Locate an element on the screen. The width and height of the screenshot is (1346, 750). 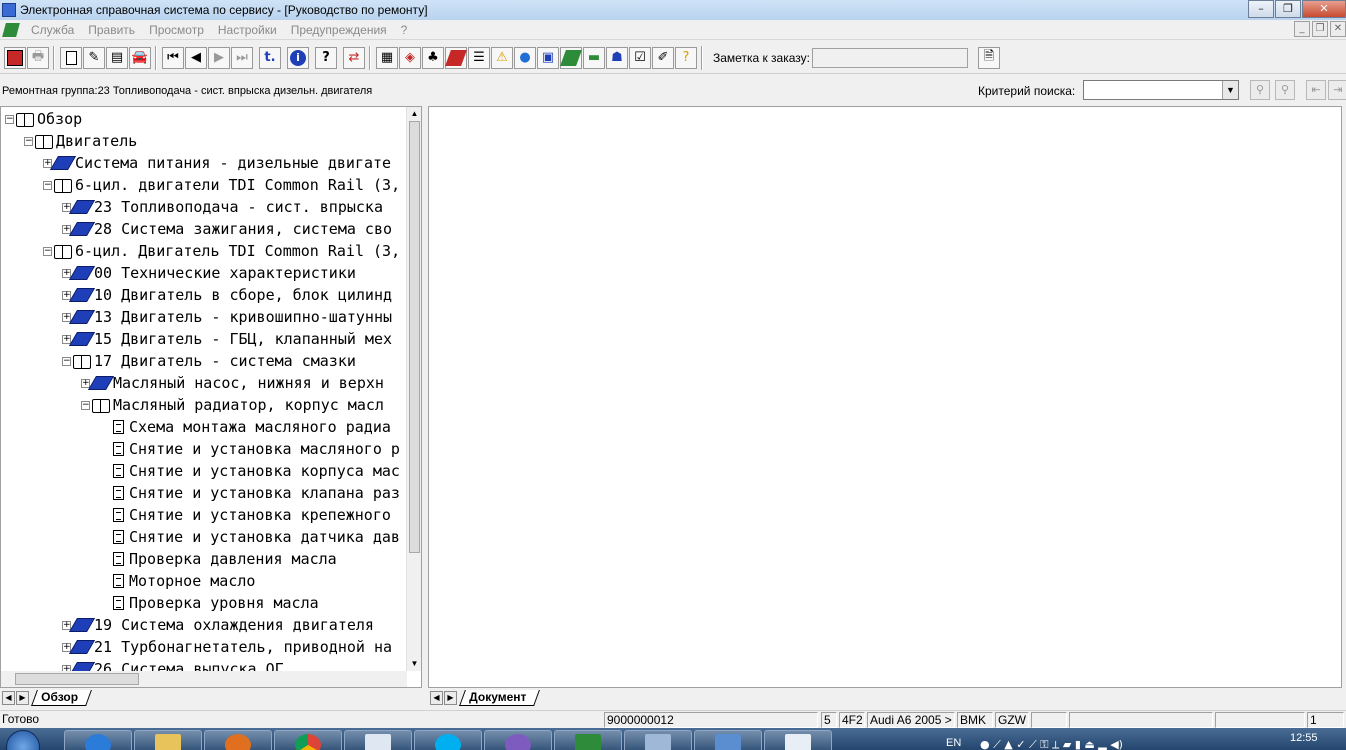
close-button: ✕ is located at coordinates (1324, 9).